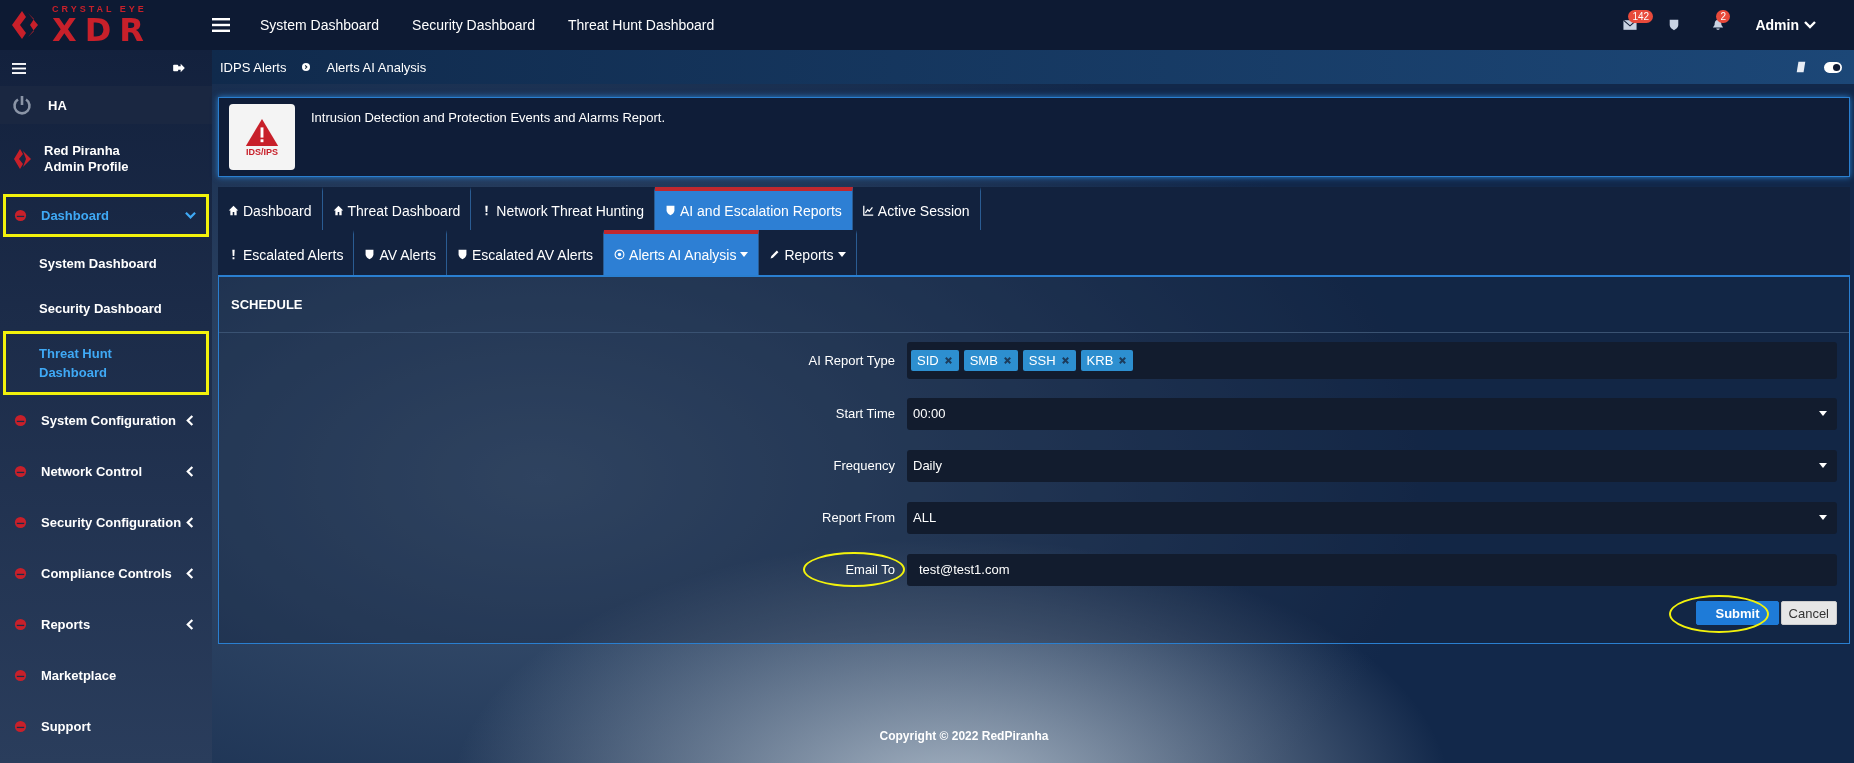 The width and height of the screenshot is (1854, 763). I want to click on notification-count: 2, so click(1723, 16).